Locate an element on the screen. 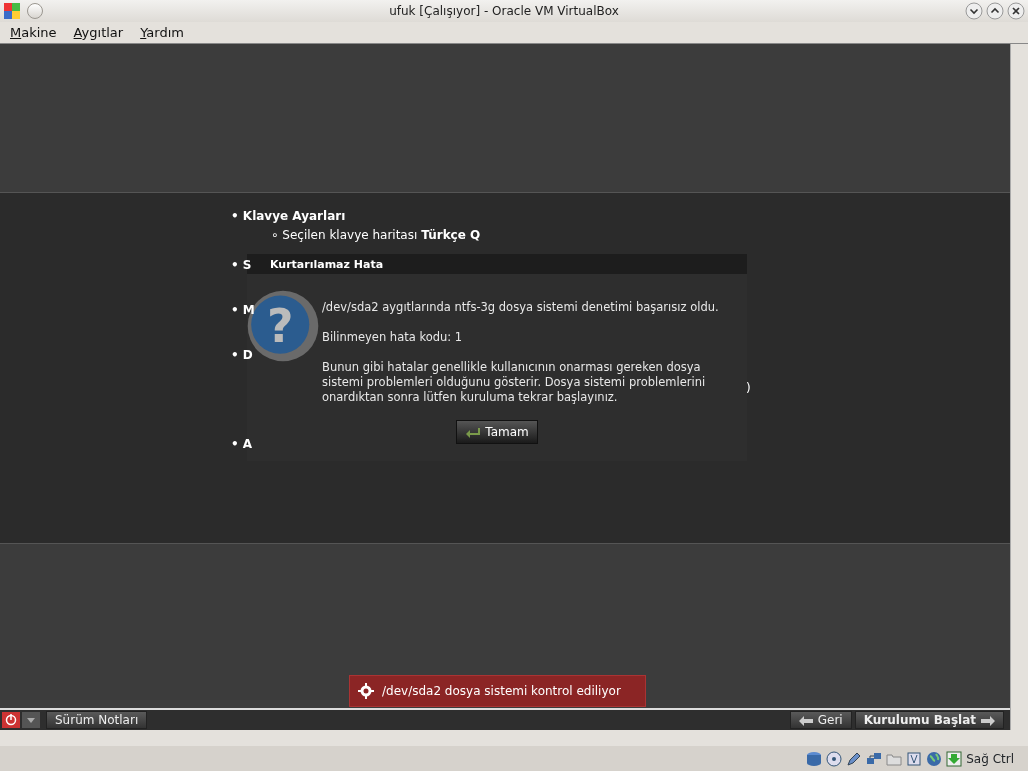 This screenshot has width=1028, height=771. text-fragment: ) is located at coordinates (748, 388).